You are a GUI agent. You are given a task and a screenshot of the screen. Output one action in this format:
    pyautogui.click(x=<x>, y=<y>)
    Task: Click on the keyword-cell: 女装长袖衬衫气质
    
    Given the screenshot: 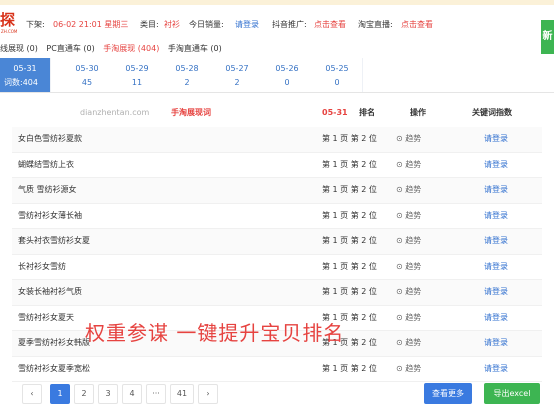 What is the action you would take?
    pyautogui.click(x=50, y=291)
    